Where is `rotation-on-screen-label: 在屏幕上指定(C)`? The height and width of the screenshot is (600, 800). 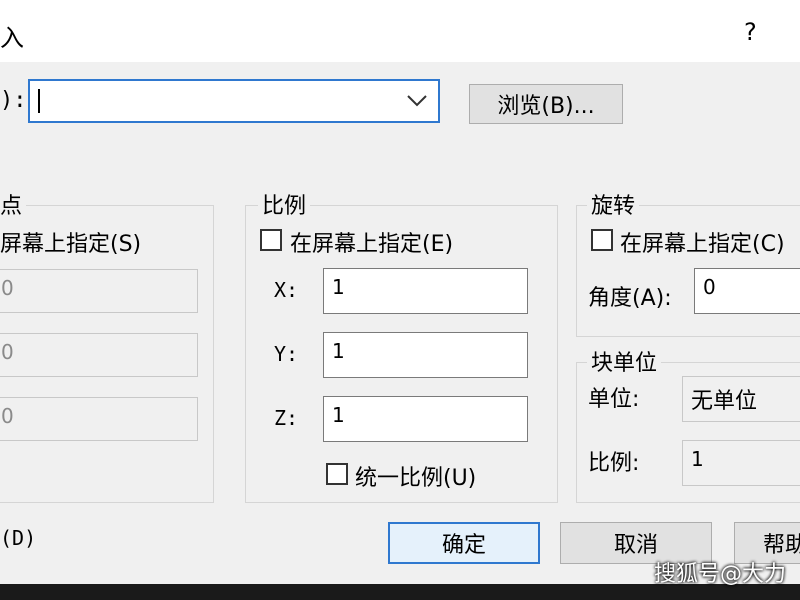 rotation-on-screen-label: 在屏幕上指定(C) is located at coordinates (702, 244).